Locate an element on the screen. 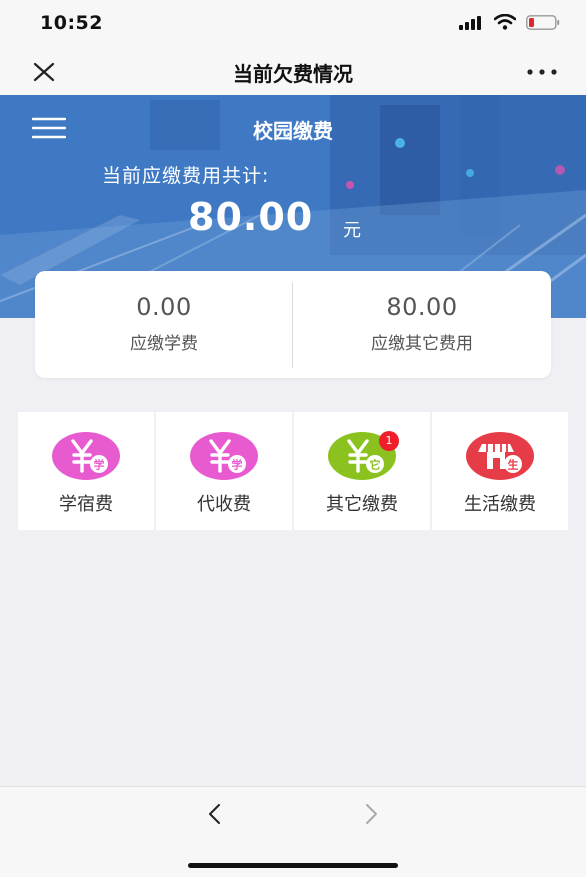 The width and height of the screenshot is (586, 877). other-fees-due-value: 80.00 is located at coordinates (422, 307).